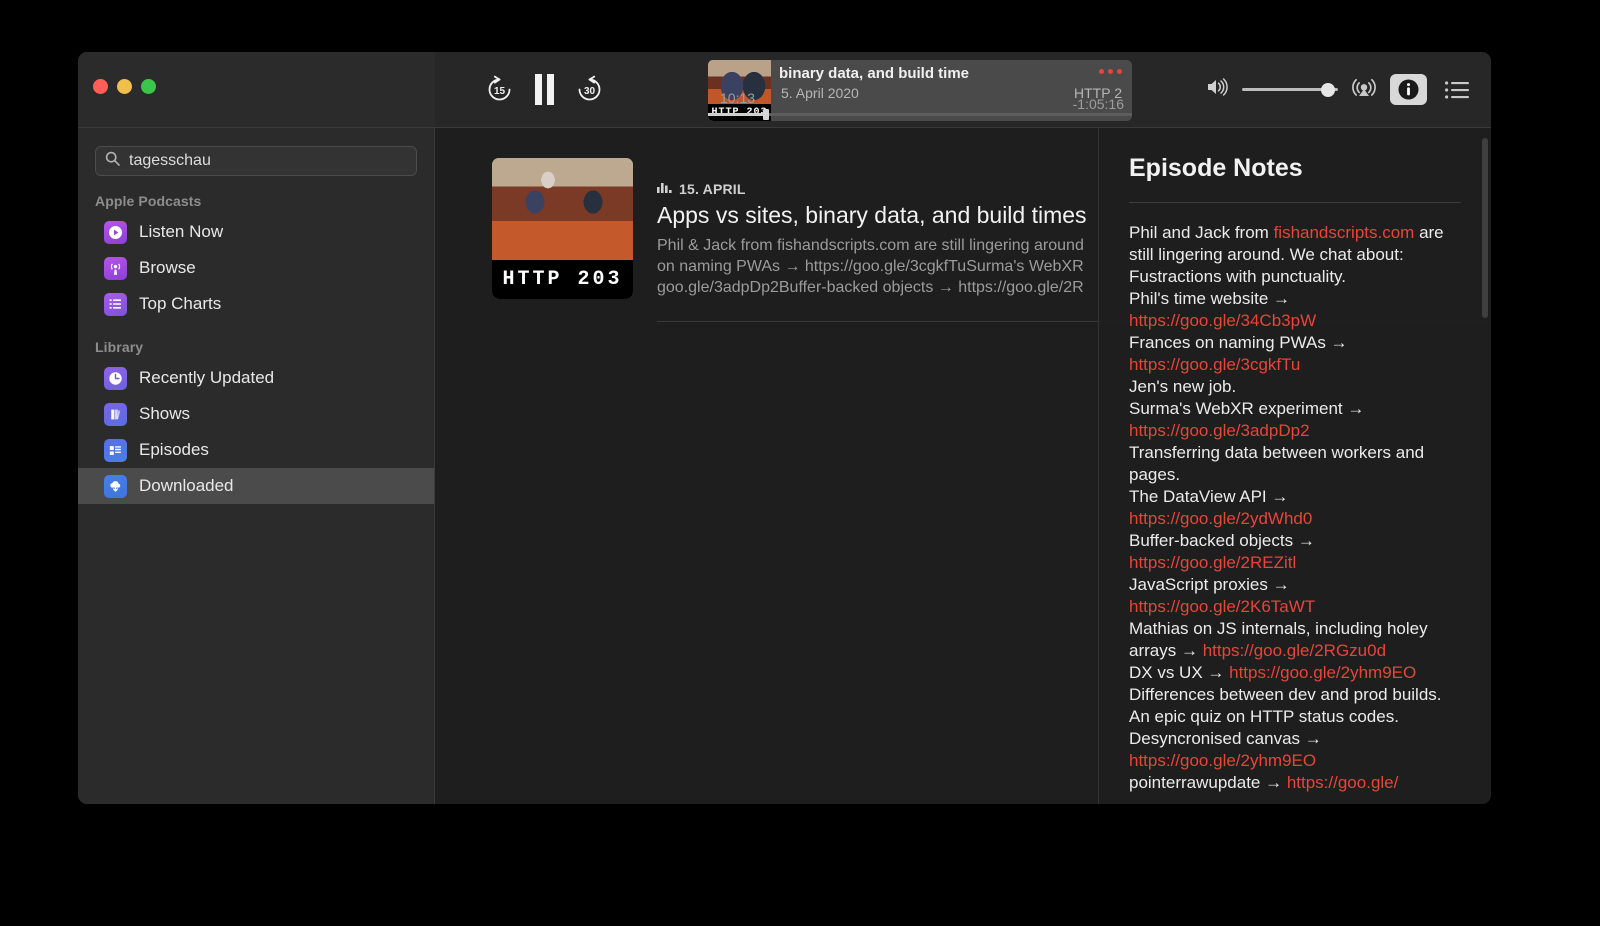  What do you see at coordinates (562, 209) in the screenshot?
I see `episode-artwork-photo` at bounding box center [562, 209].